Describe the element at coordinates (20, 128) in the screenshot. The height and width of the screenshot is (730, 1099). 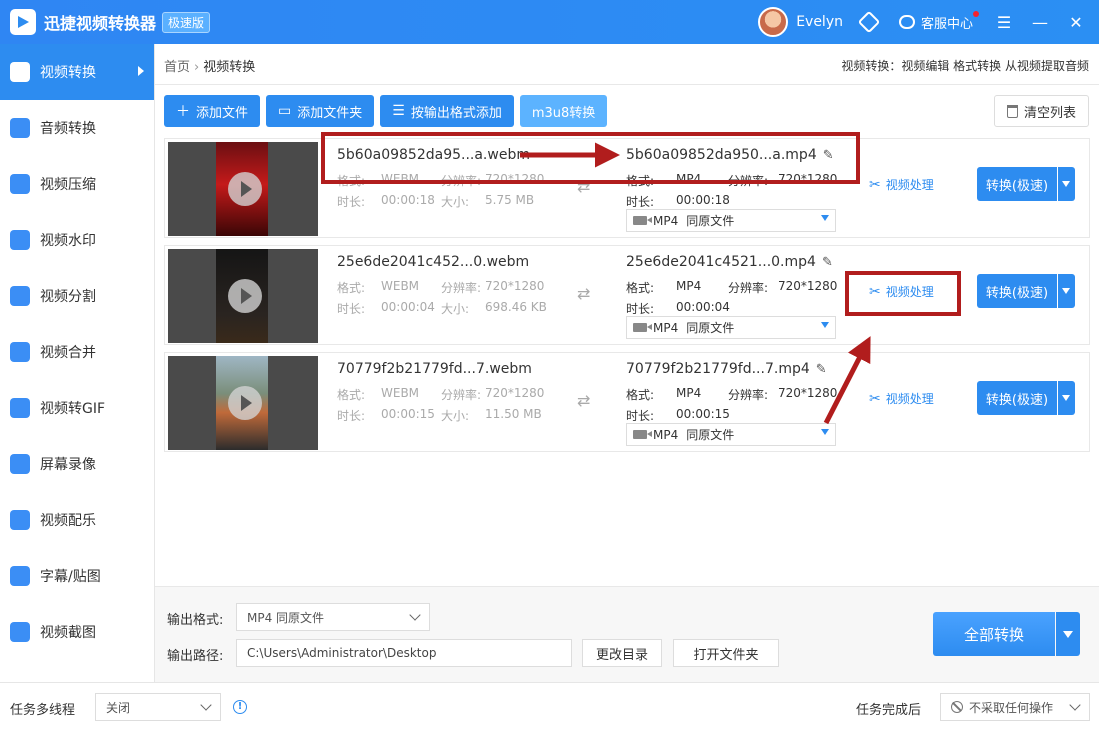
I see `audio-convert-icon` at that location.